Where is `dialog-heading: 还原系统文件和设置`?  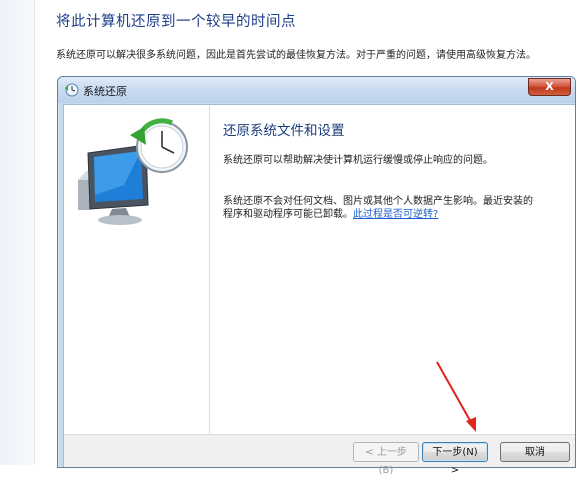
dialog-heading: 还原系统文件和设置 is located at coordinates (284, 131).